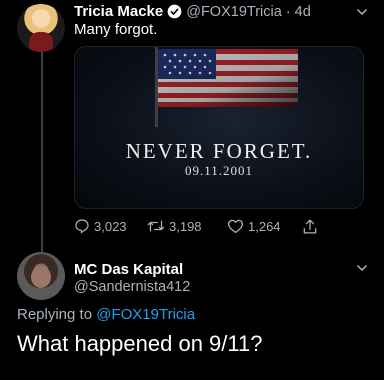  I want to click on like-button: 1,264, so click(254, 226).